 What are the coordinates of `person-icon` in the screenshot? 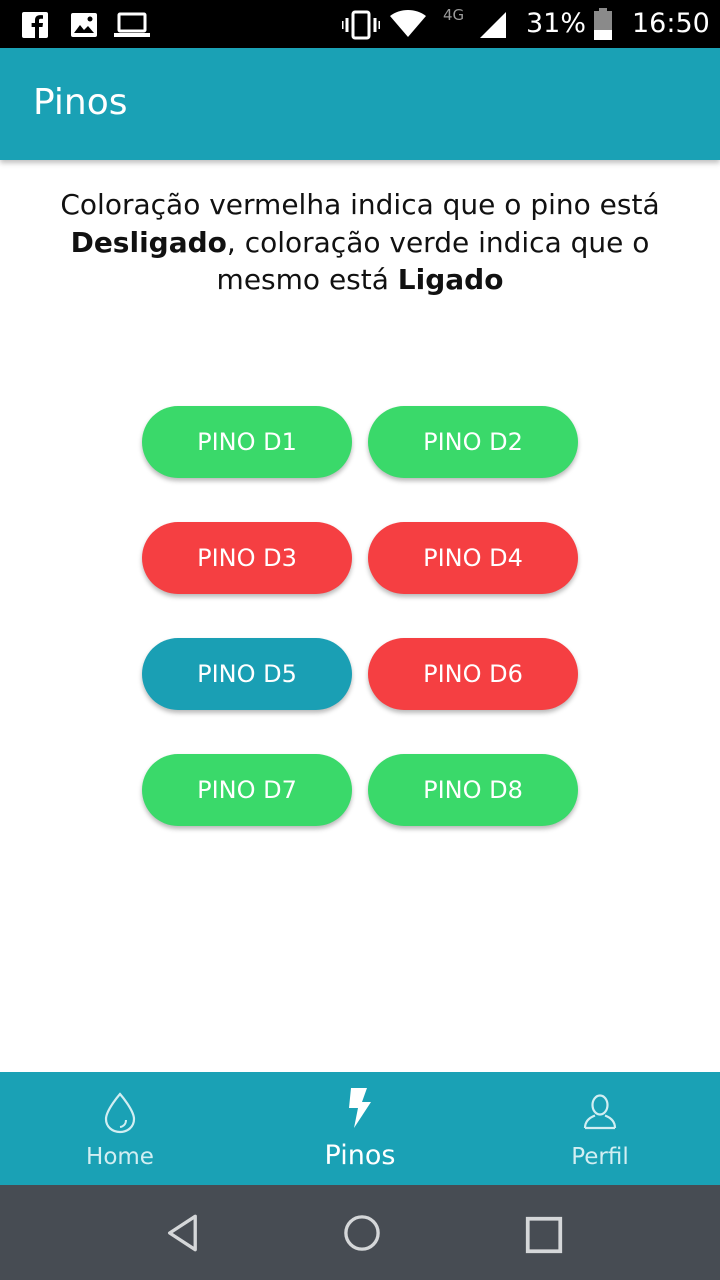 It's located at (600, 1112).